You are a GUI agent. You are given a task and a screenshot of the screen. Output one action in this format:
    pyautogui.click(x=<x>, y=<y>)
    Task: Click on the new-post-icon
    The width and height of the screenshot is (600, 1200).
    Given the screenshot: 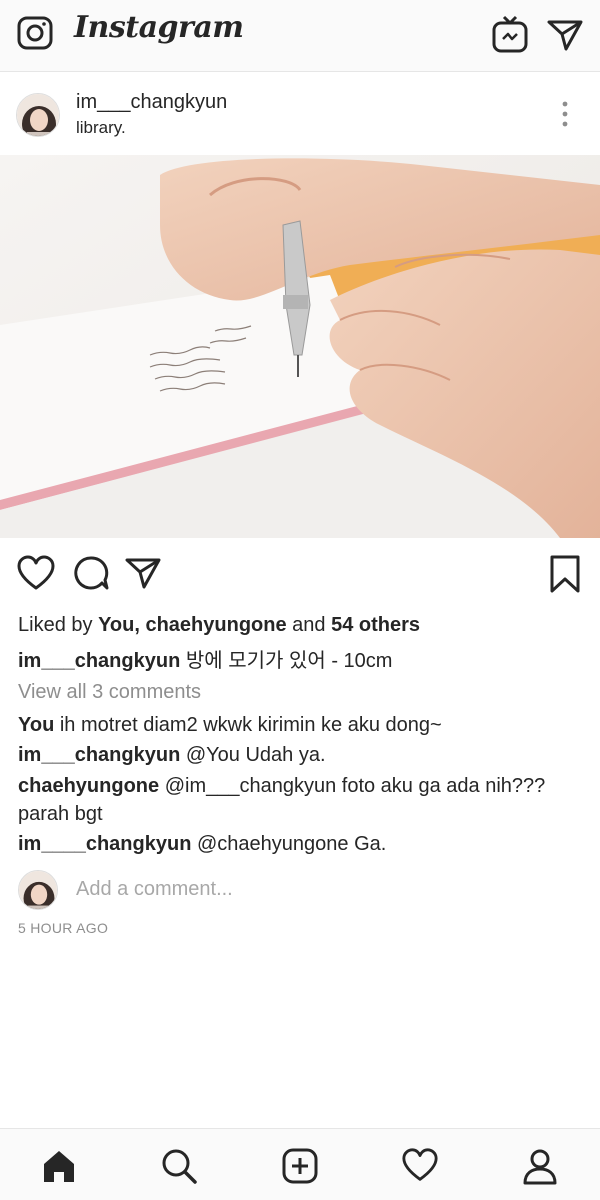 What is the action you would take?
    pyautogui.click(x=300, y=1166)
    